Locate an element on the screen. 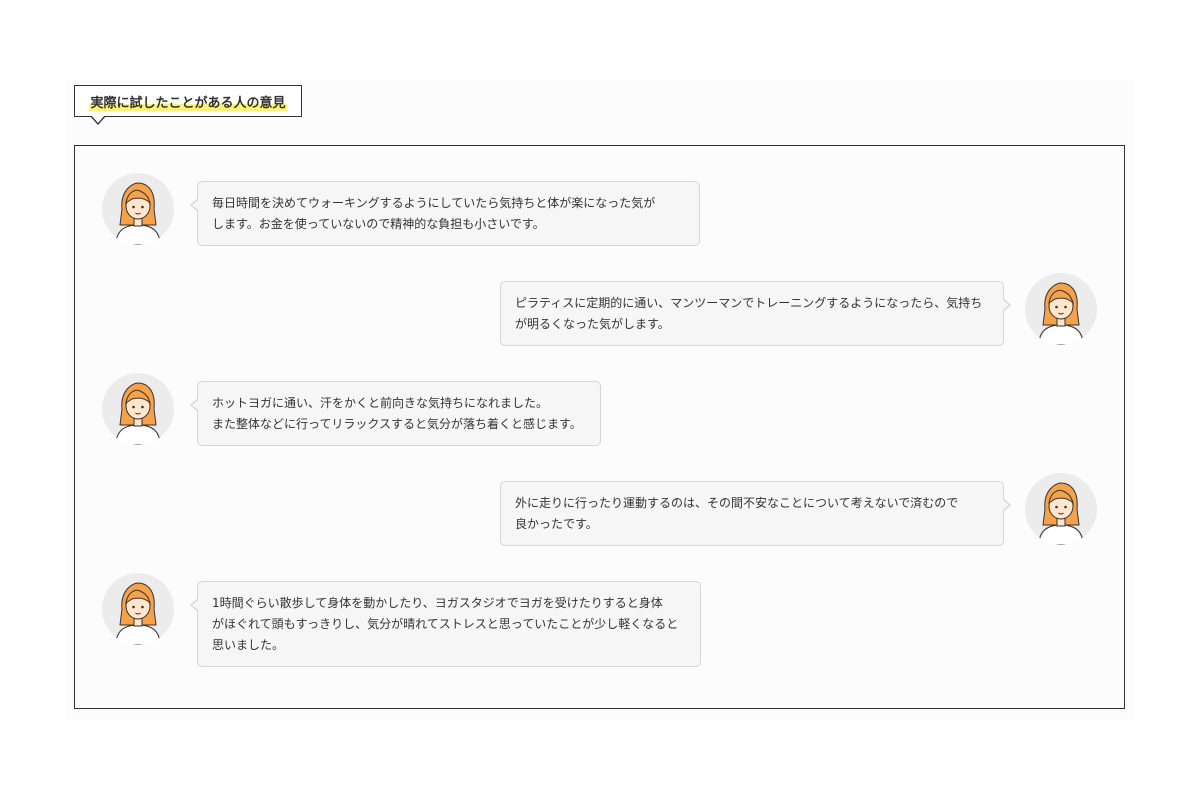  comment-text-line: が明るくなった気がします。 is located at coordinates (592, 324).